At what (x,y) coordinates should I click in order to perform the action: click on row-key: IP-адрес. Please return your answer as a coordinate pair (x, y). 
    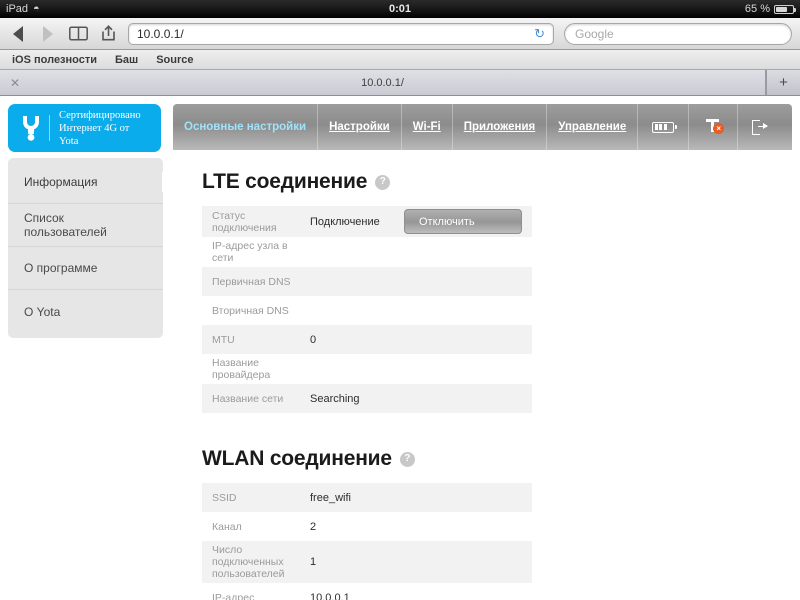
    Looking at the image, I should click on (233, 595).